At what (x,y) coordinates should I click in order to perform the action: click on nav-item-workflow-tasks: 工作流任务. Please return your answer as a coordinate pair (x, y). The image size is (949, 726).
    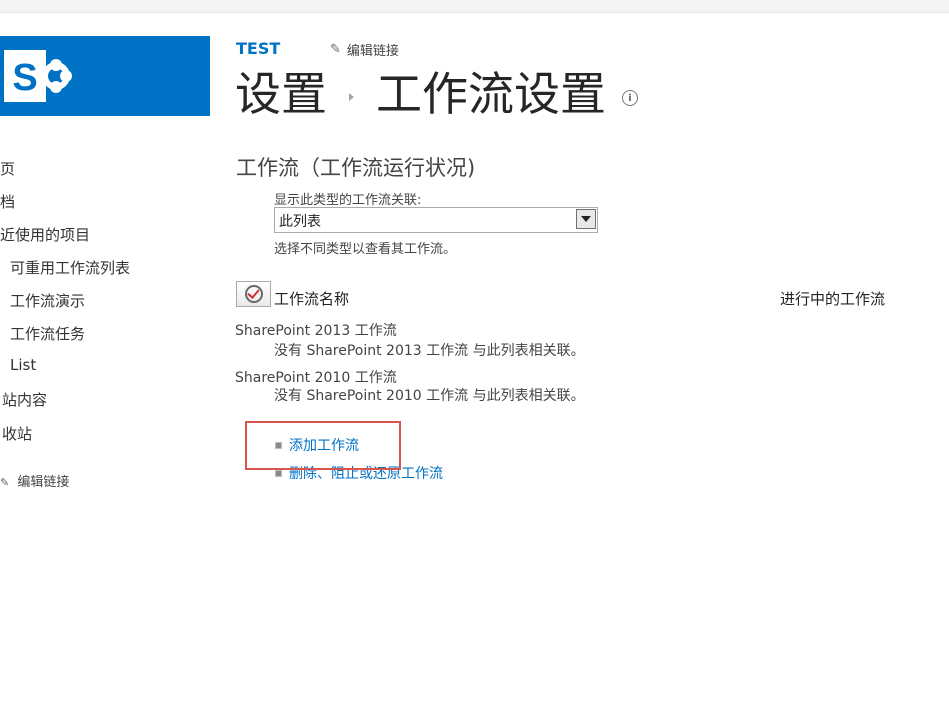
    Looking at the image, I should click on (47, 333).